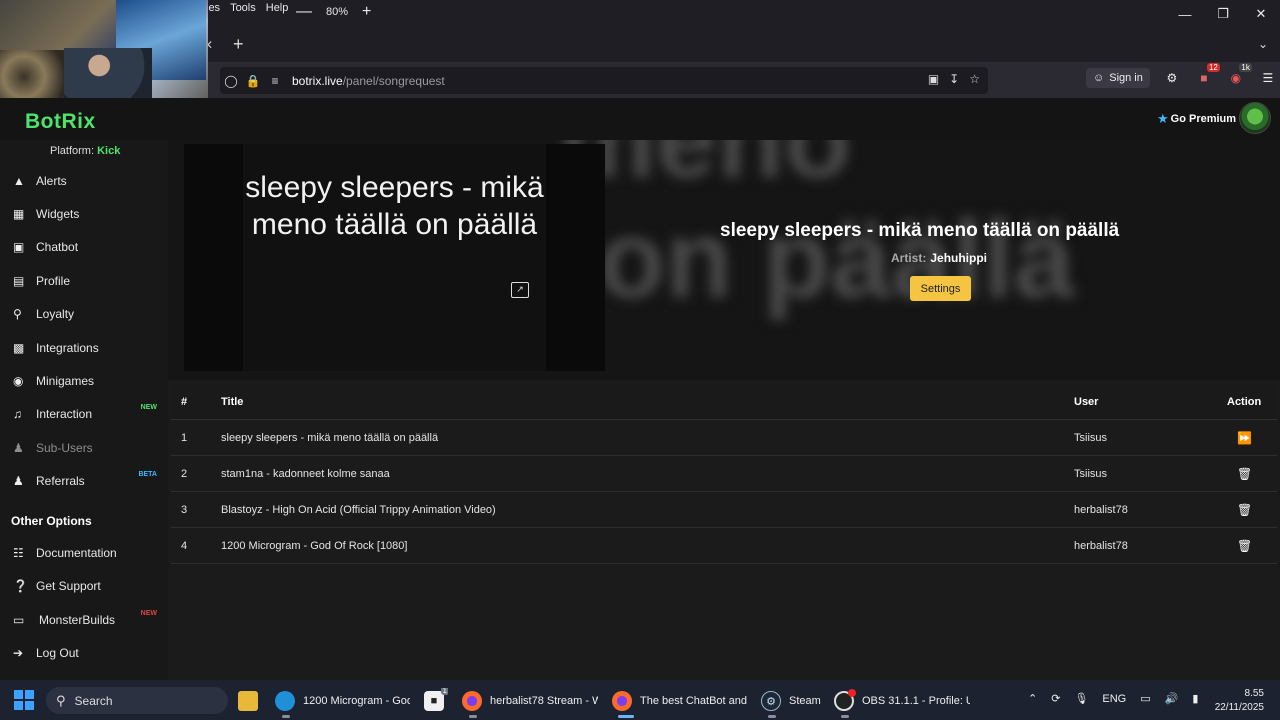 This screenshot has width=1280, height=720. Describe the element at coordinates (1237, 701) in the screenshot. I see `taskbar-clock: 8.55 22/11/2025` at that location.